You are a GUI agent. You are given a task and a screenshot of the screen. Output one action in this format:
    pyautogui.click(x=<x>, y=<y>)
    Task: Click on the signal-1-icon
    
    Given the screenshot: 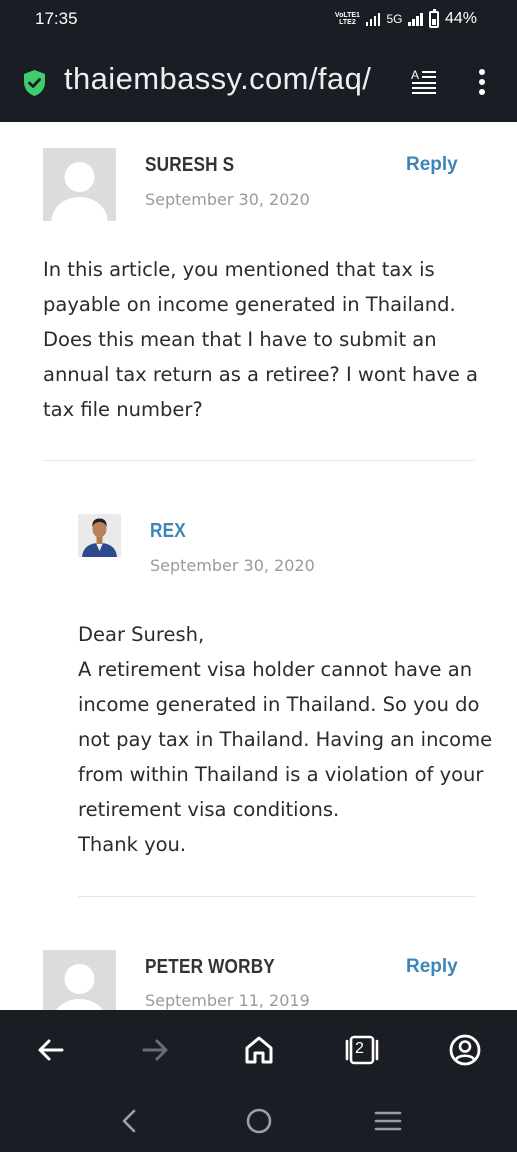 What is the action you would take?
    pyautogui.click(x=373, y=19)
    